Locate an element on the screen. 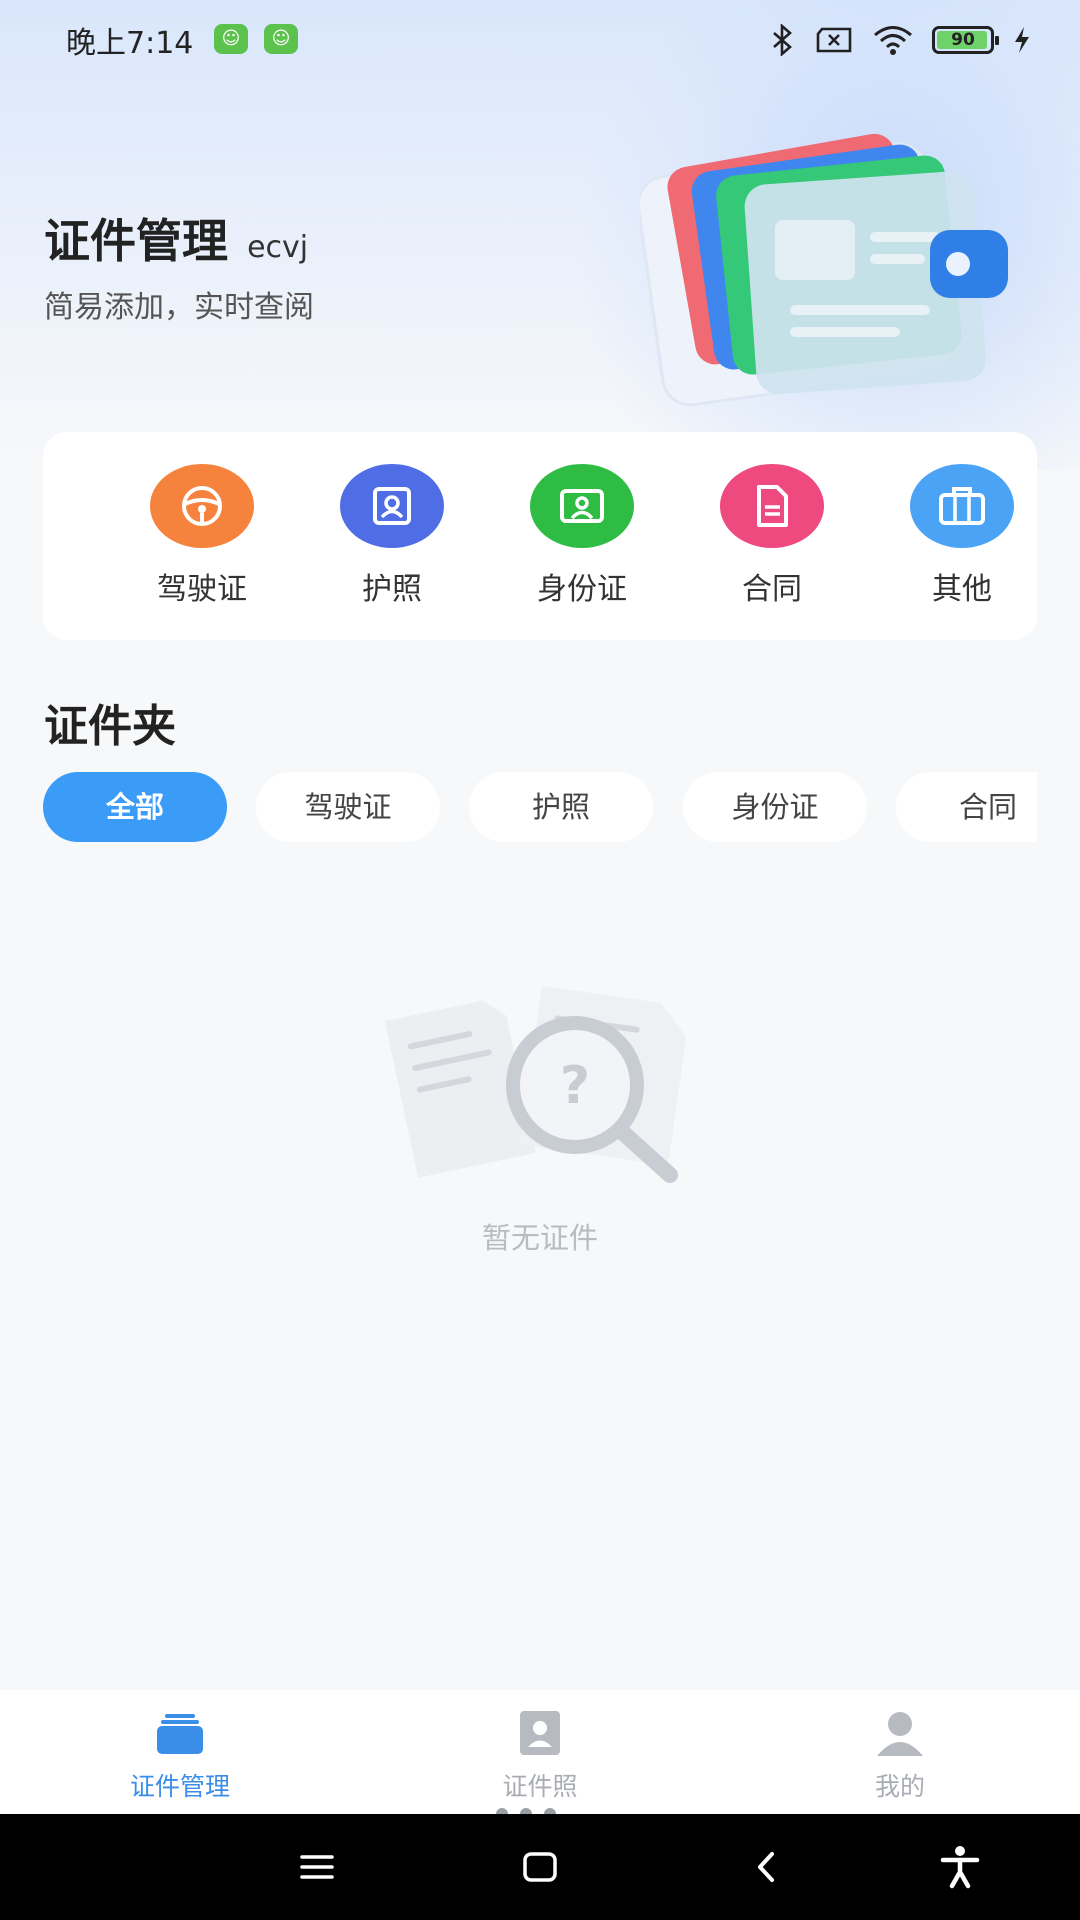  quick-add-other: 其他 is located at coordinates (962, 539).